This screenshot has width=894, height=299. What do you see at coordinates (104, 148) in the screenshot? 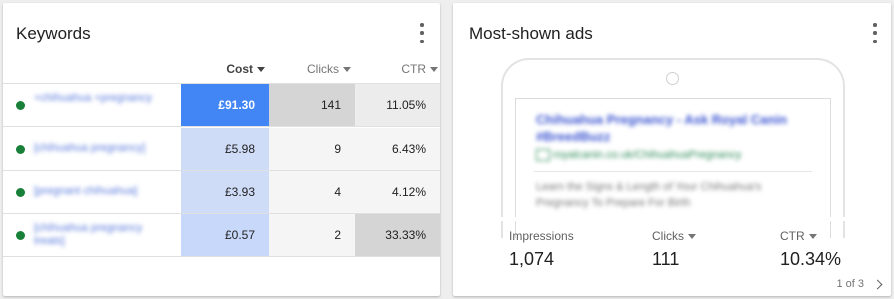
I see `keyword-link: [chihuahua pregnancy]` at bounding box center [104, 148].